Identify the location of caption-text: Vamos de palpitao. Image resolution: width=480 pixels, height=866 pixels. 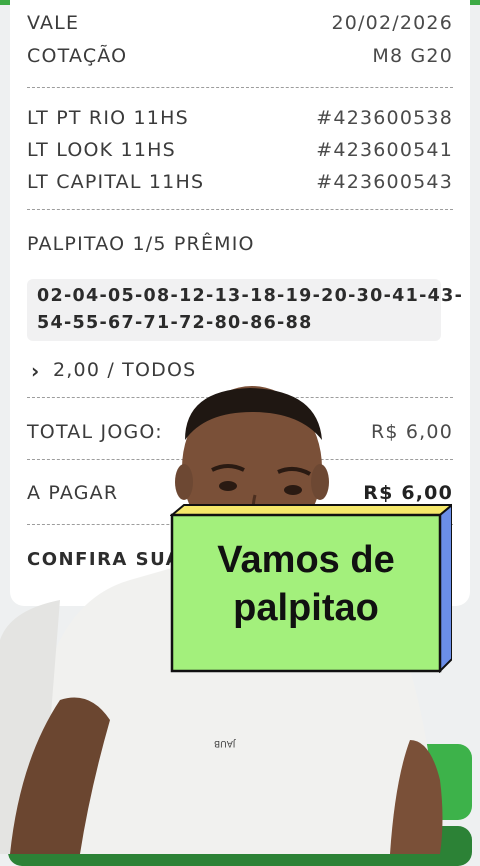
(306, 584).